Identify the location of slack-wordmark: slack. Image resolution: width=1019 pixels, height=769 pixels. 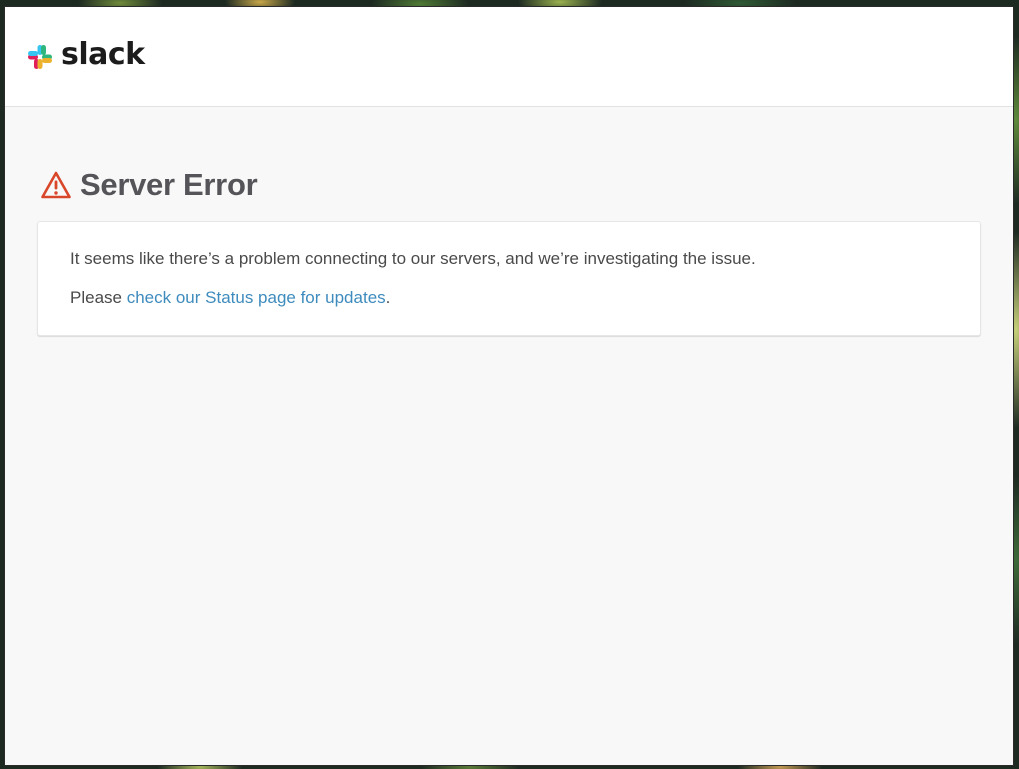
(103, 54).